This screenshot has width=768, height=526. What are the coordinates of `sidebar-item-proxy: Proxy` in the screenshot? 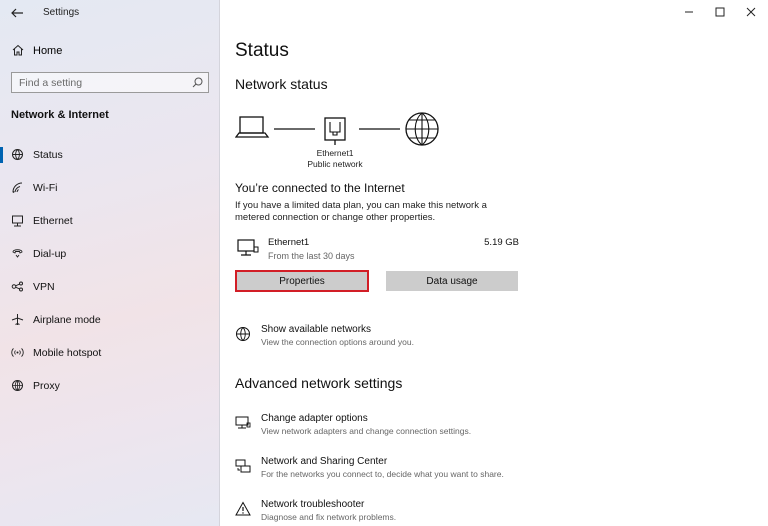 It's located at (110, 386).